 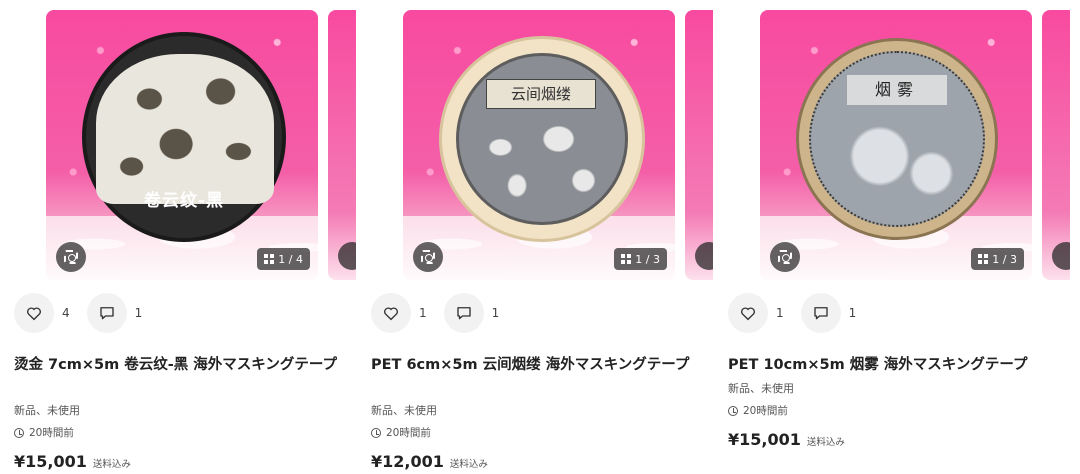 I want to click on product-image: 卷云纹-黑 1 / 4, so click(x=182, y=145).